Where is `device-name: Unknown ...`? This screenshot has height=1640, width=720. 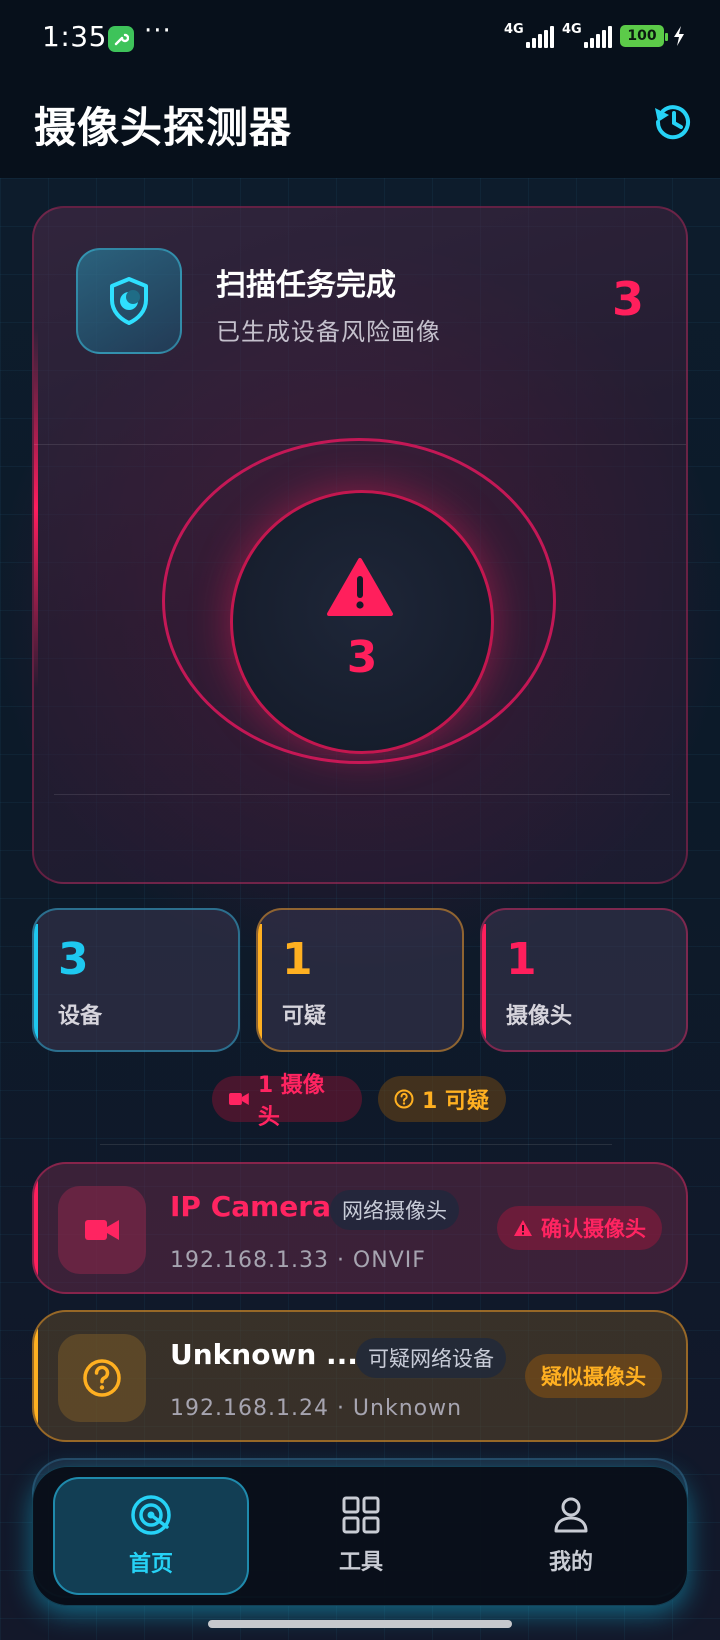
device-name: Unknown ... is located at coordinates (264, 1354).